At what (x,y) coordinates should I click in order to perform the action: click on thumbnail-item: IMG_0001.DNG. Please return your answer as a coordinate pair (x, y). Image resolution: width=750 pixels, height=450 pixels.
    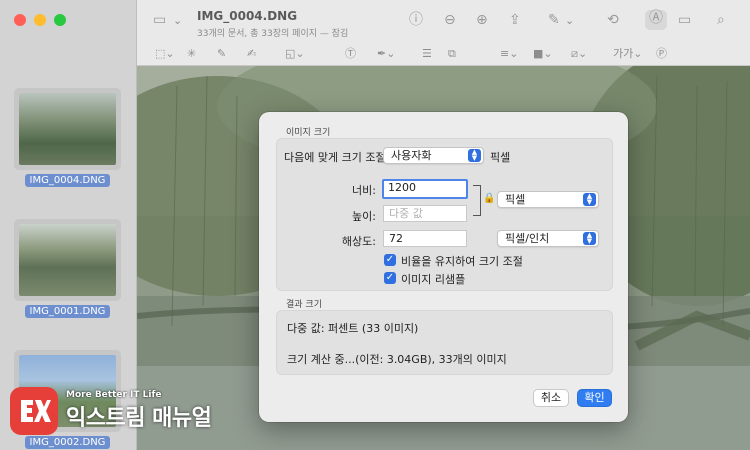
    Looking at the image, I should click on (67, 268).